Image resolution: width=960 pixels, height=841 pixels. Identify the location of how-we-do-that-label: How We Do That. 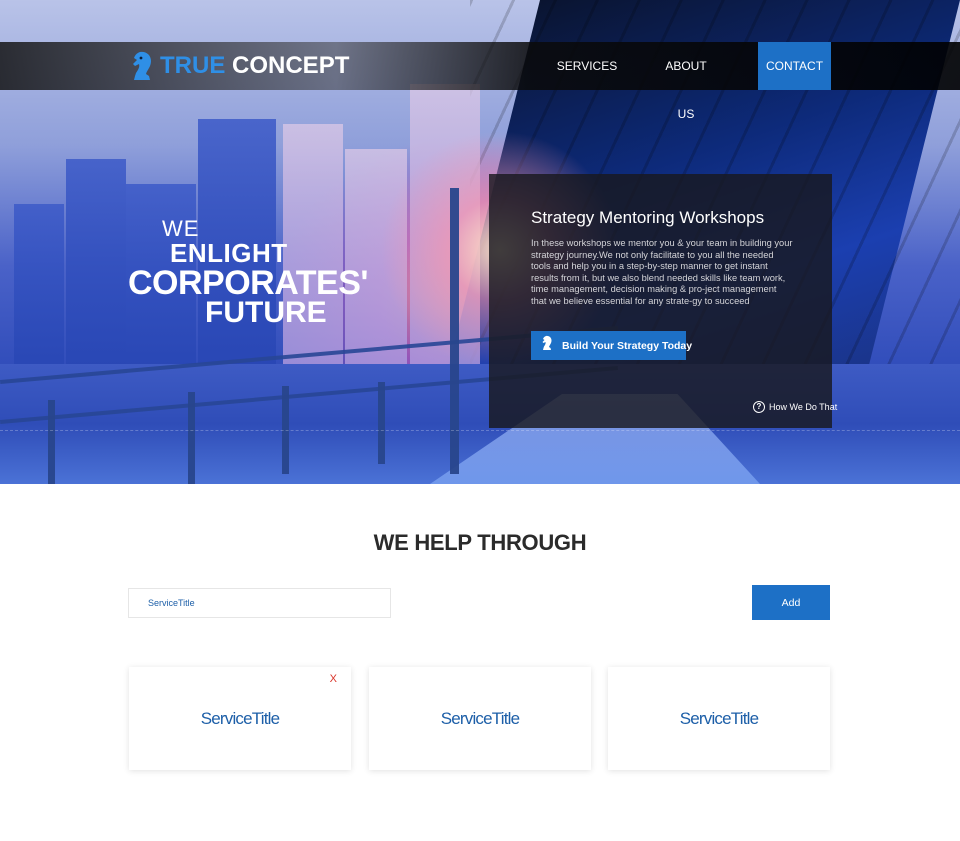
(803, 407).